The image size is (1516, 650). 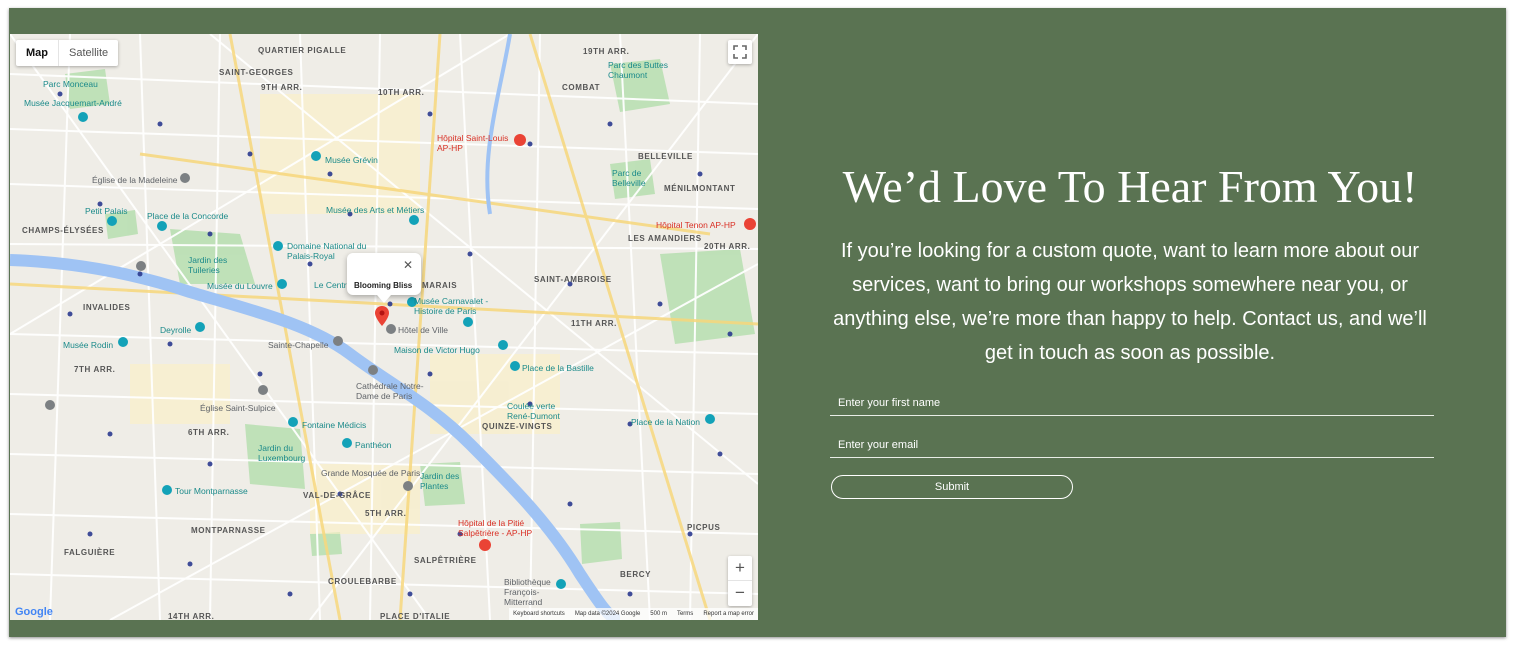 I want to click on location-pin-icon, so click(x=382, y=316).